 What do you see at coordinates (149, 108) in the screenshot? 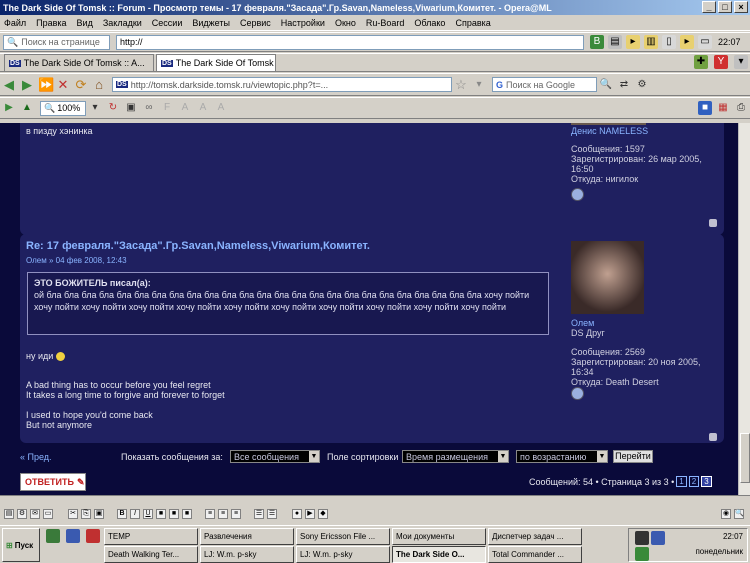
I see `glasses-icon: ∞` at bounding box center [149, 108].